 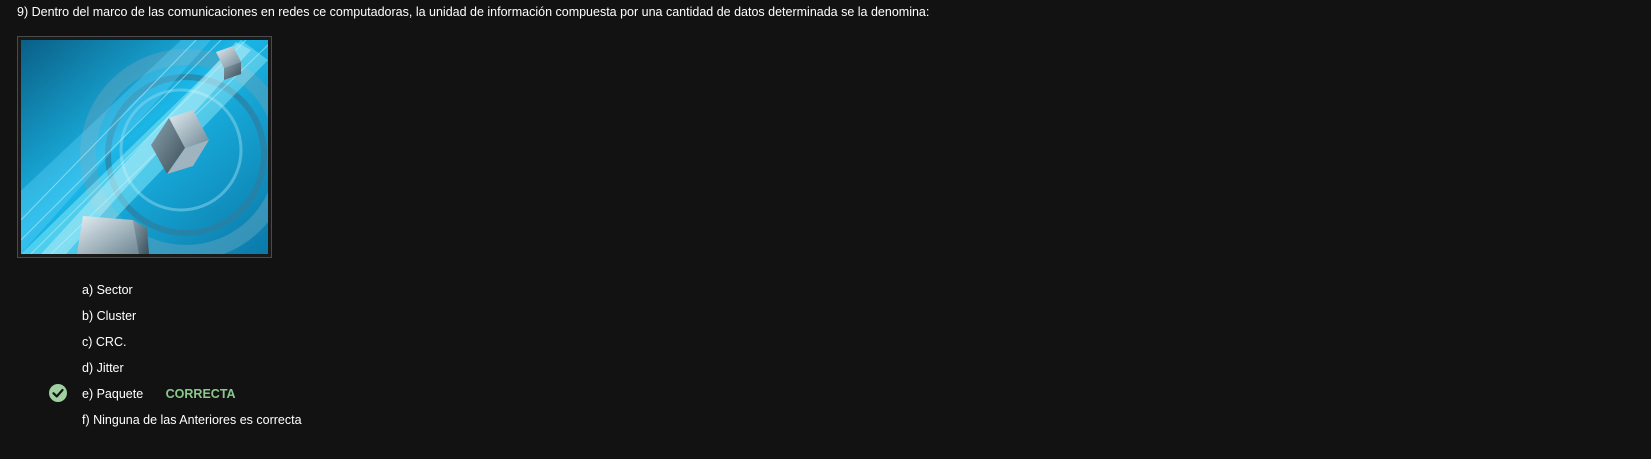 I want to click on option-a: a) Sector, so click(x=107, y=290).